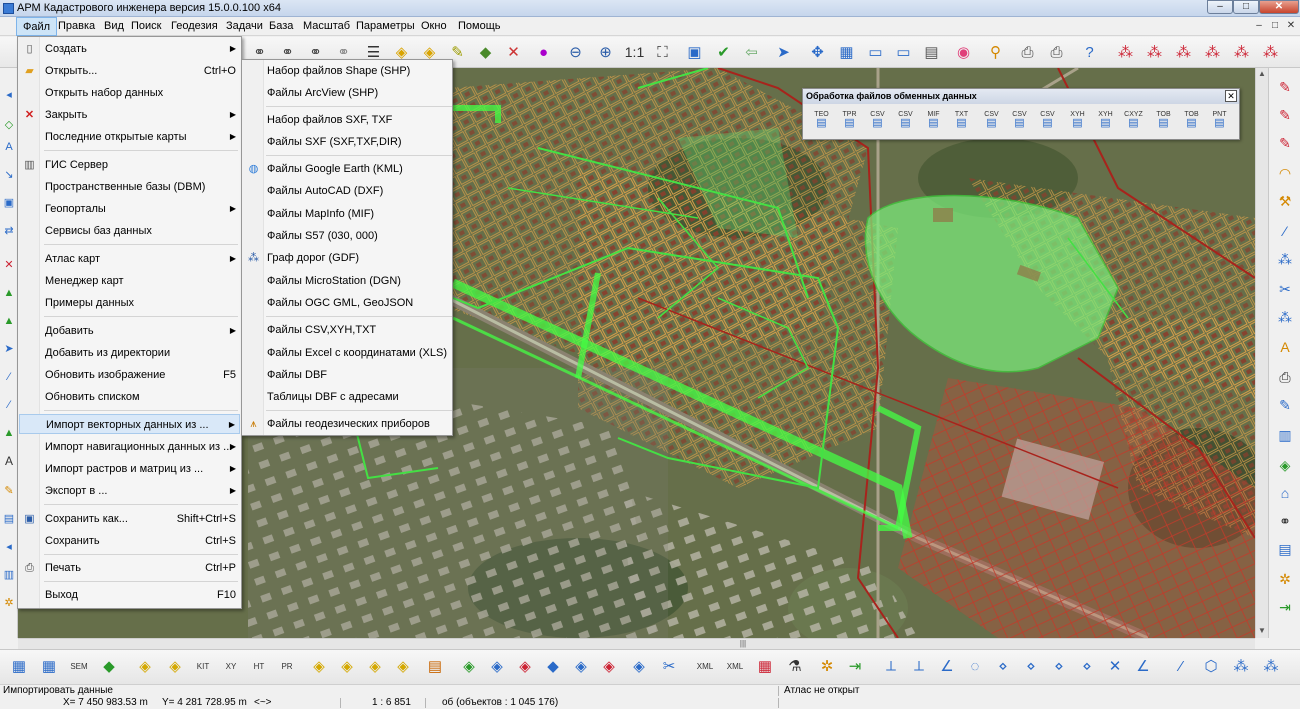  What do you see at coordinates (1279, 7) in the screenshot?
I see `close-window-button: ✕` at bounding box center [1279, 7].